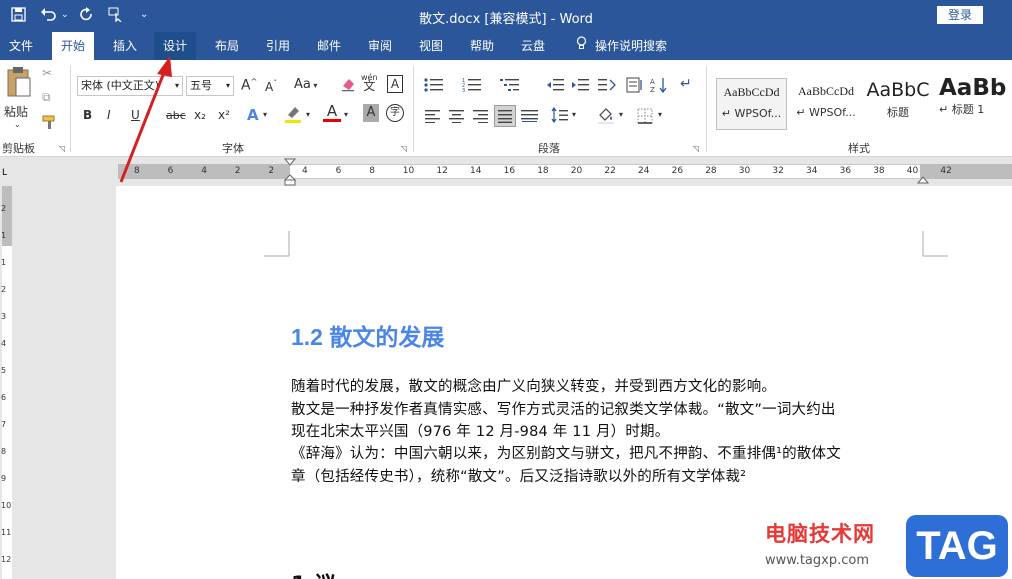 Image resolution: width=1012 pixels, height=579 pixels. What do you see at coordinates (148, 114) in the screenshot?
I see `underline-dropdown-icon: ▾` at bounding box center [148, 114].